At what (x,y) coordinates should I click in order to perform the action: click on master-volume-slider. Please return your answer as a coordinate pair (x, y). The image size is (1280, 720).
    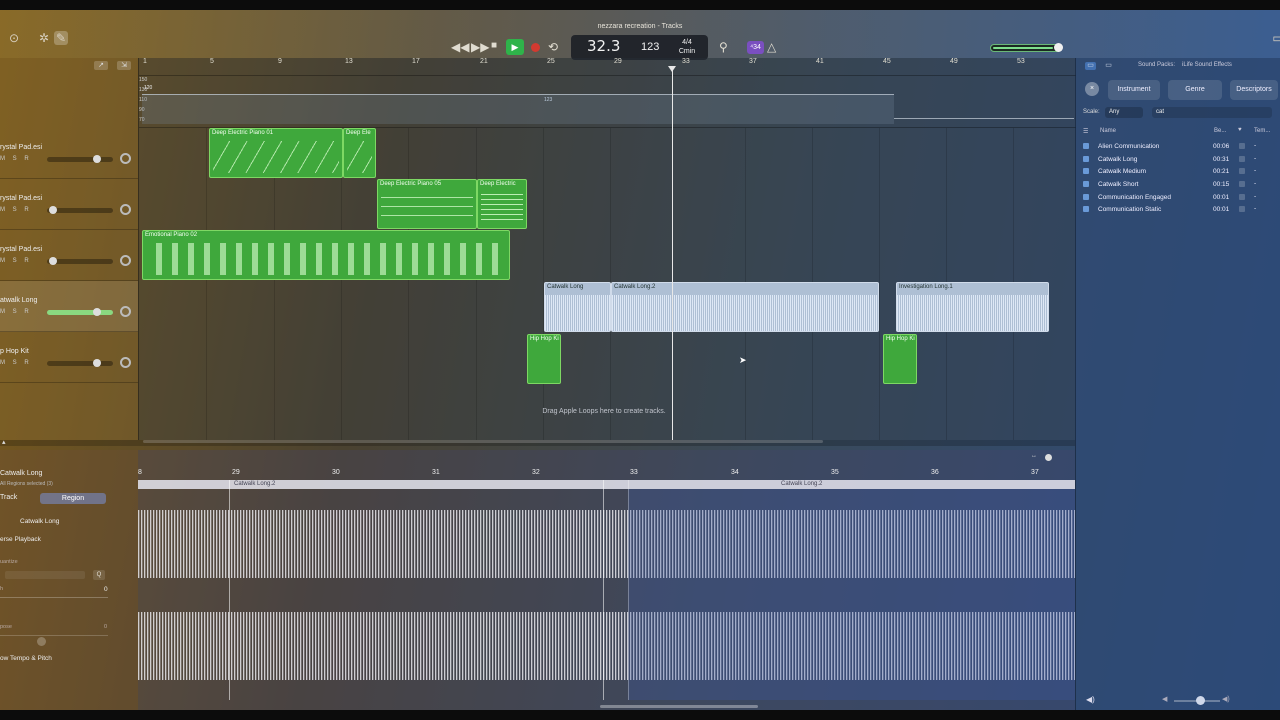
    Looking at the image, I should click on (1026, 48).